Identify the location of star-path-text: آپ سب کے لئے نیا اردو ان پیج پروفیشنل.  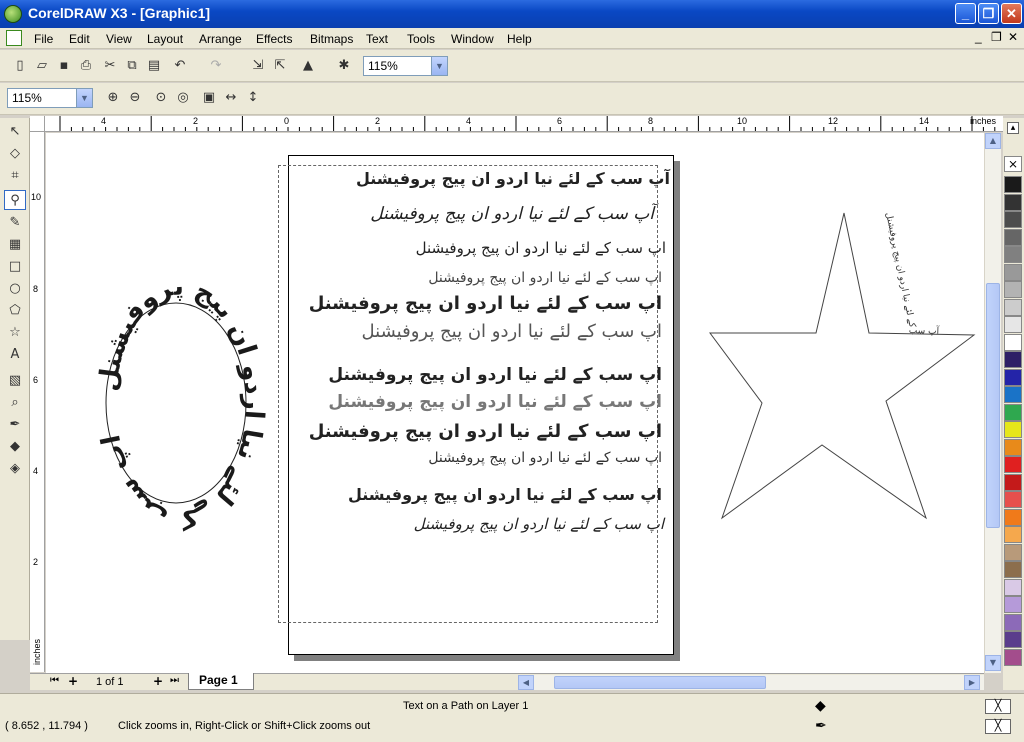
(911, 274).